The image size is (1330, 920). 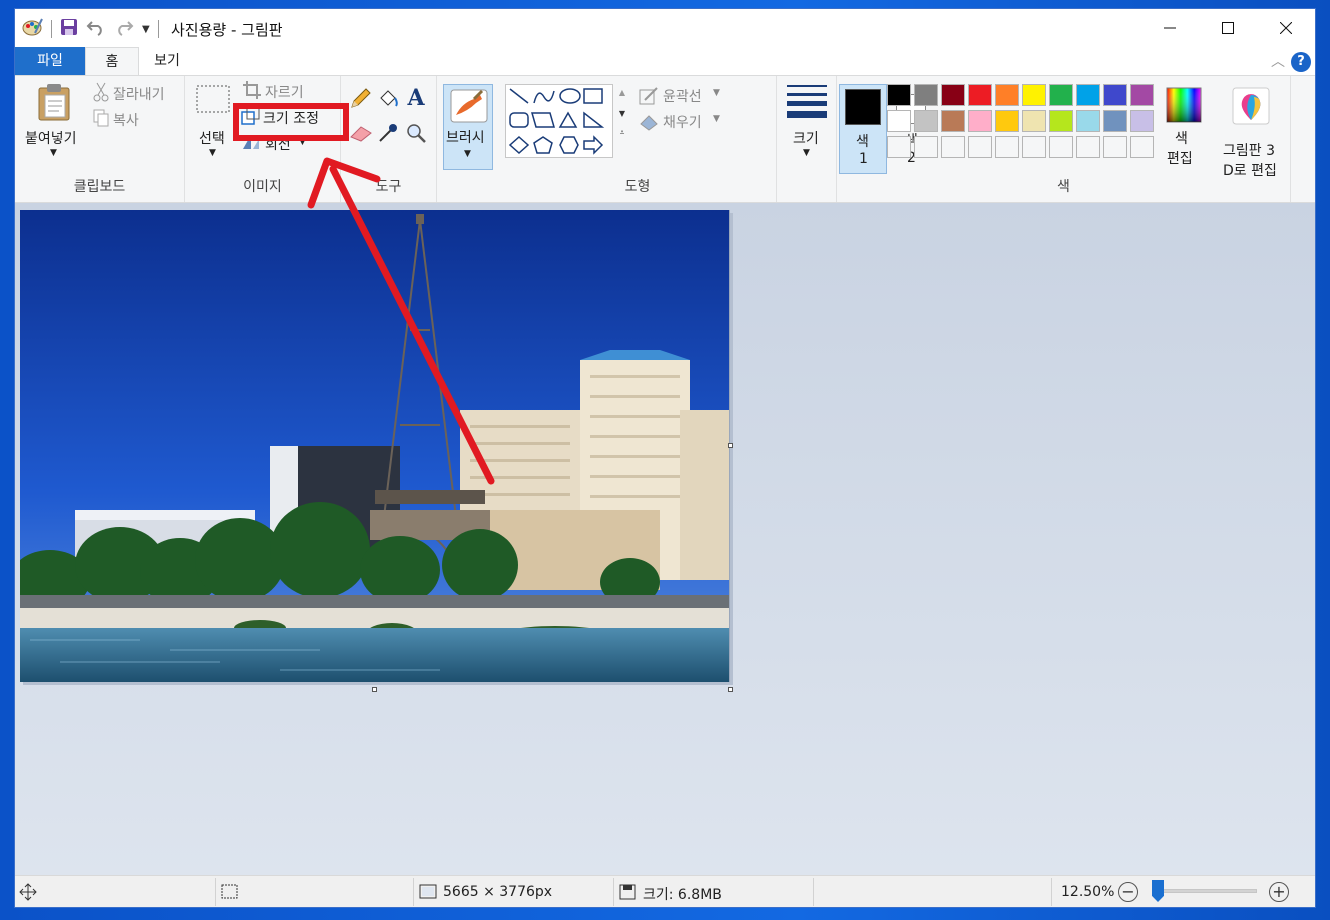 I want to click on image-dimensions: 5665 × 3776px, so click(x=498, y=892).